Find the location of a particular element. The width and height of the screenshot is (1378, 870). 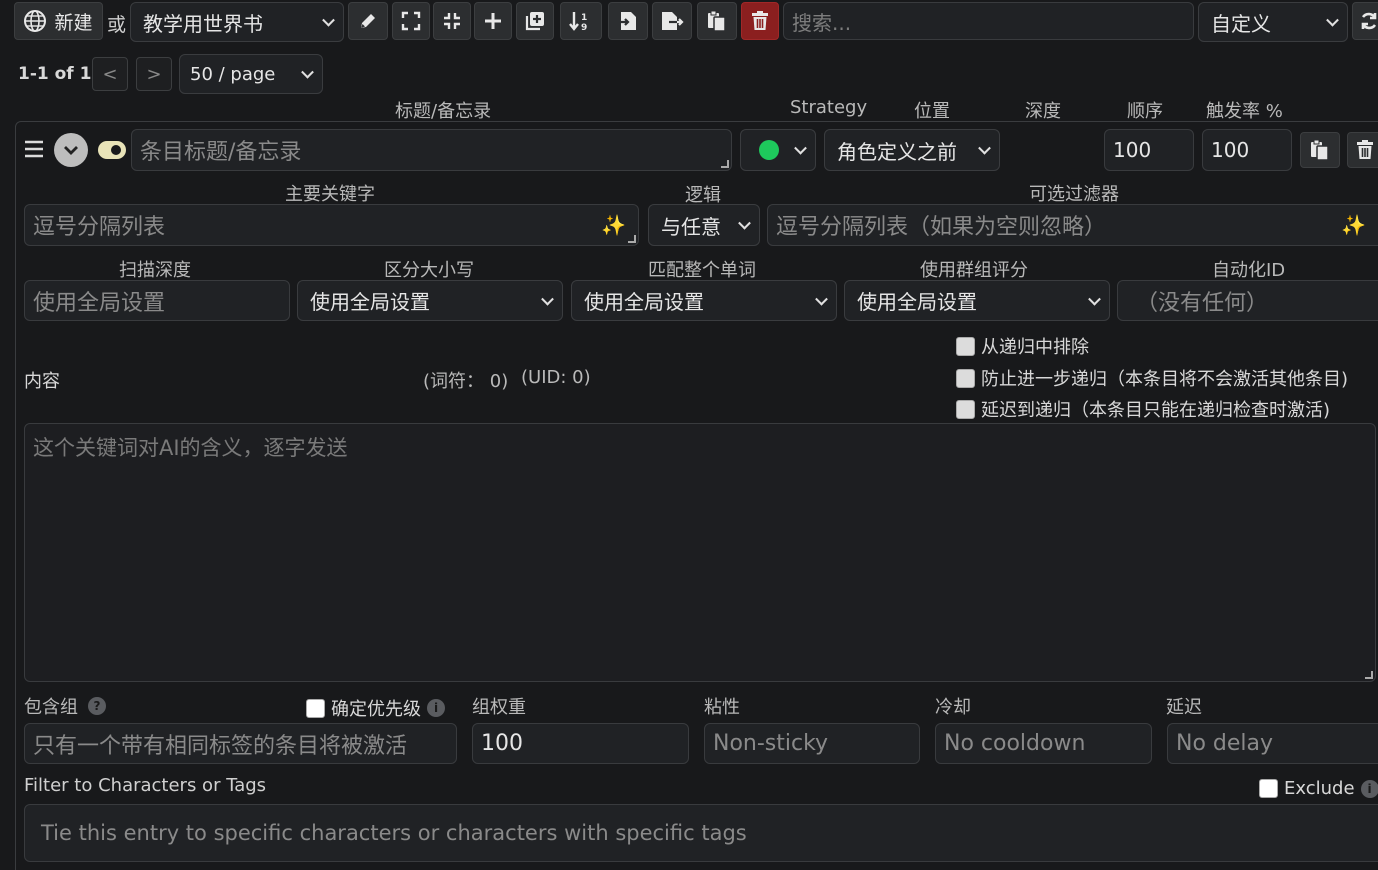

prioritize-label: 确定优先级 is located at coordinates (376, 709).